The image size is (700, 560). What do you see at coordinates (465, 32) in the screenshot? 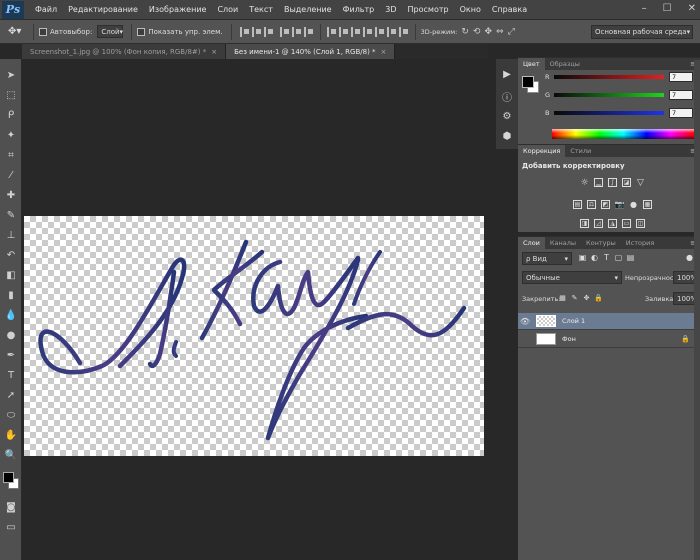
I see `rotate-3d-icon: ↻` at bounding box center [465, 32].